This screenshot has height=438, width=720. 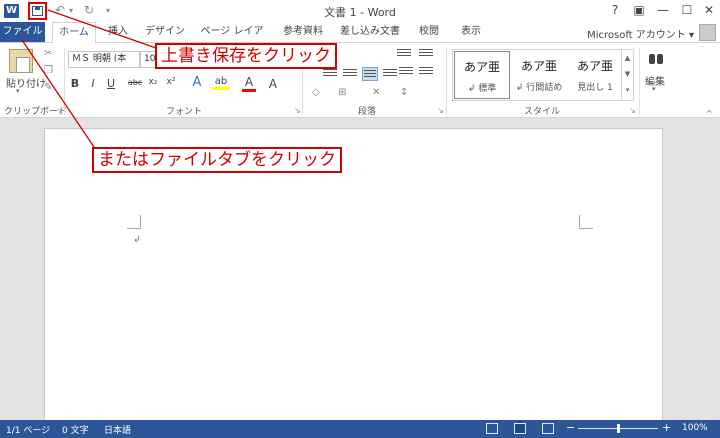 What do you see at coordinates (117, 429) in the screenshot?
I see `language-indicator: 日本語` at bounding box center [117, 429].